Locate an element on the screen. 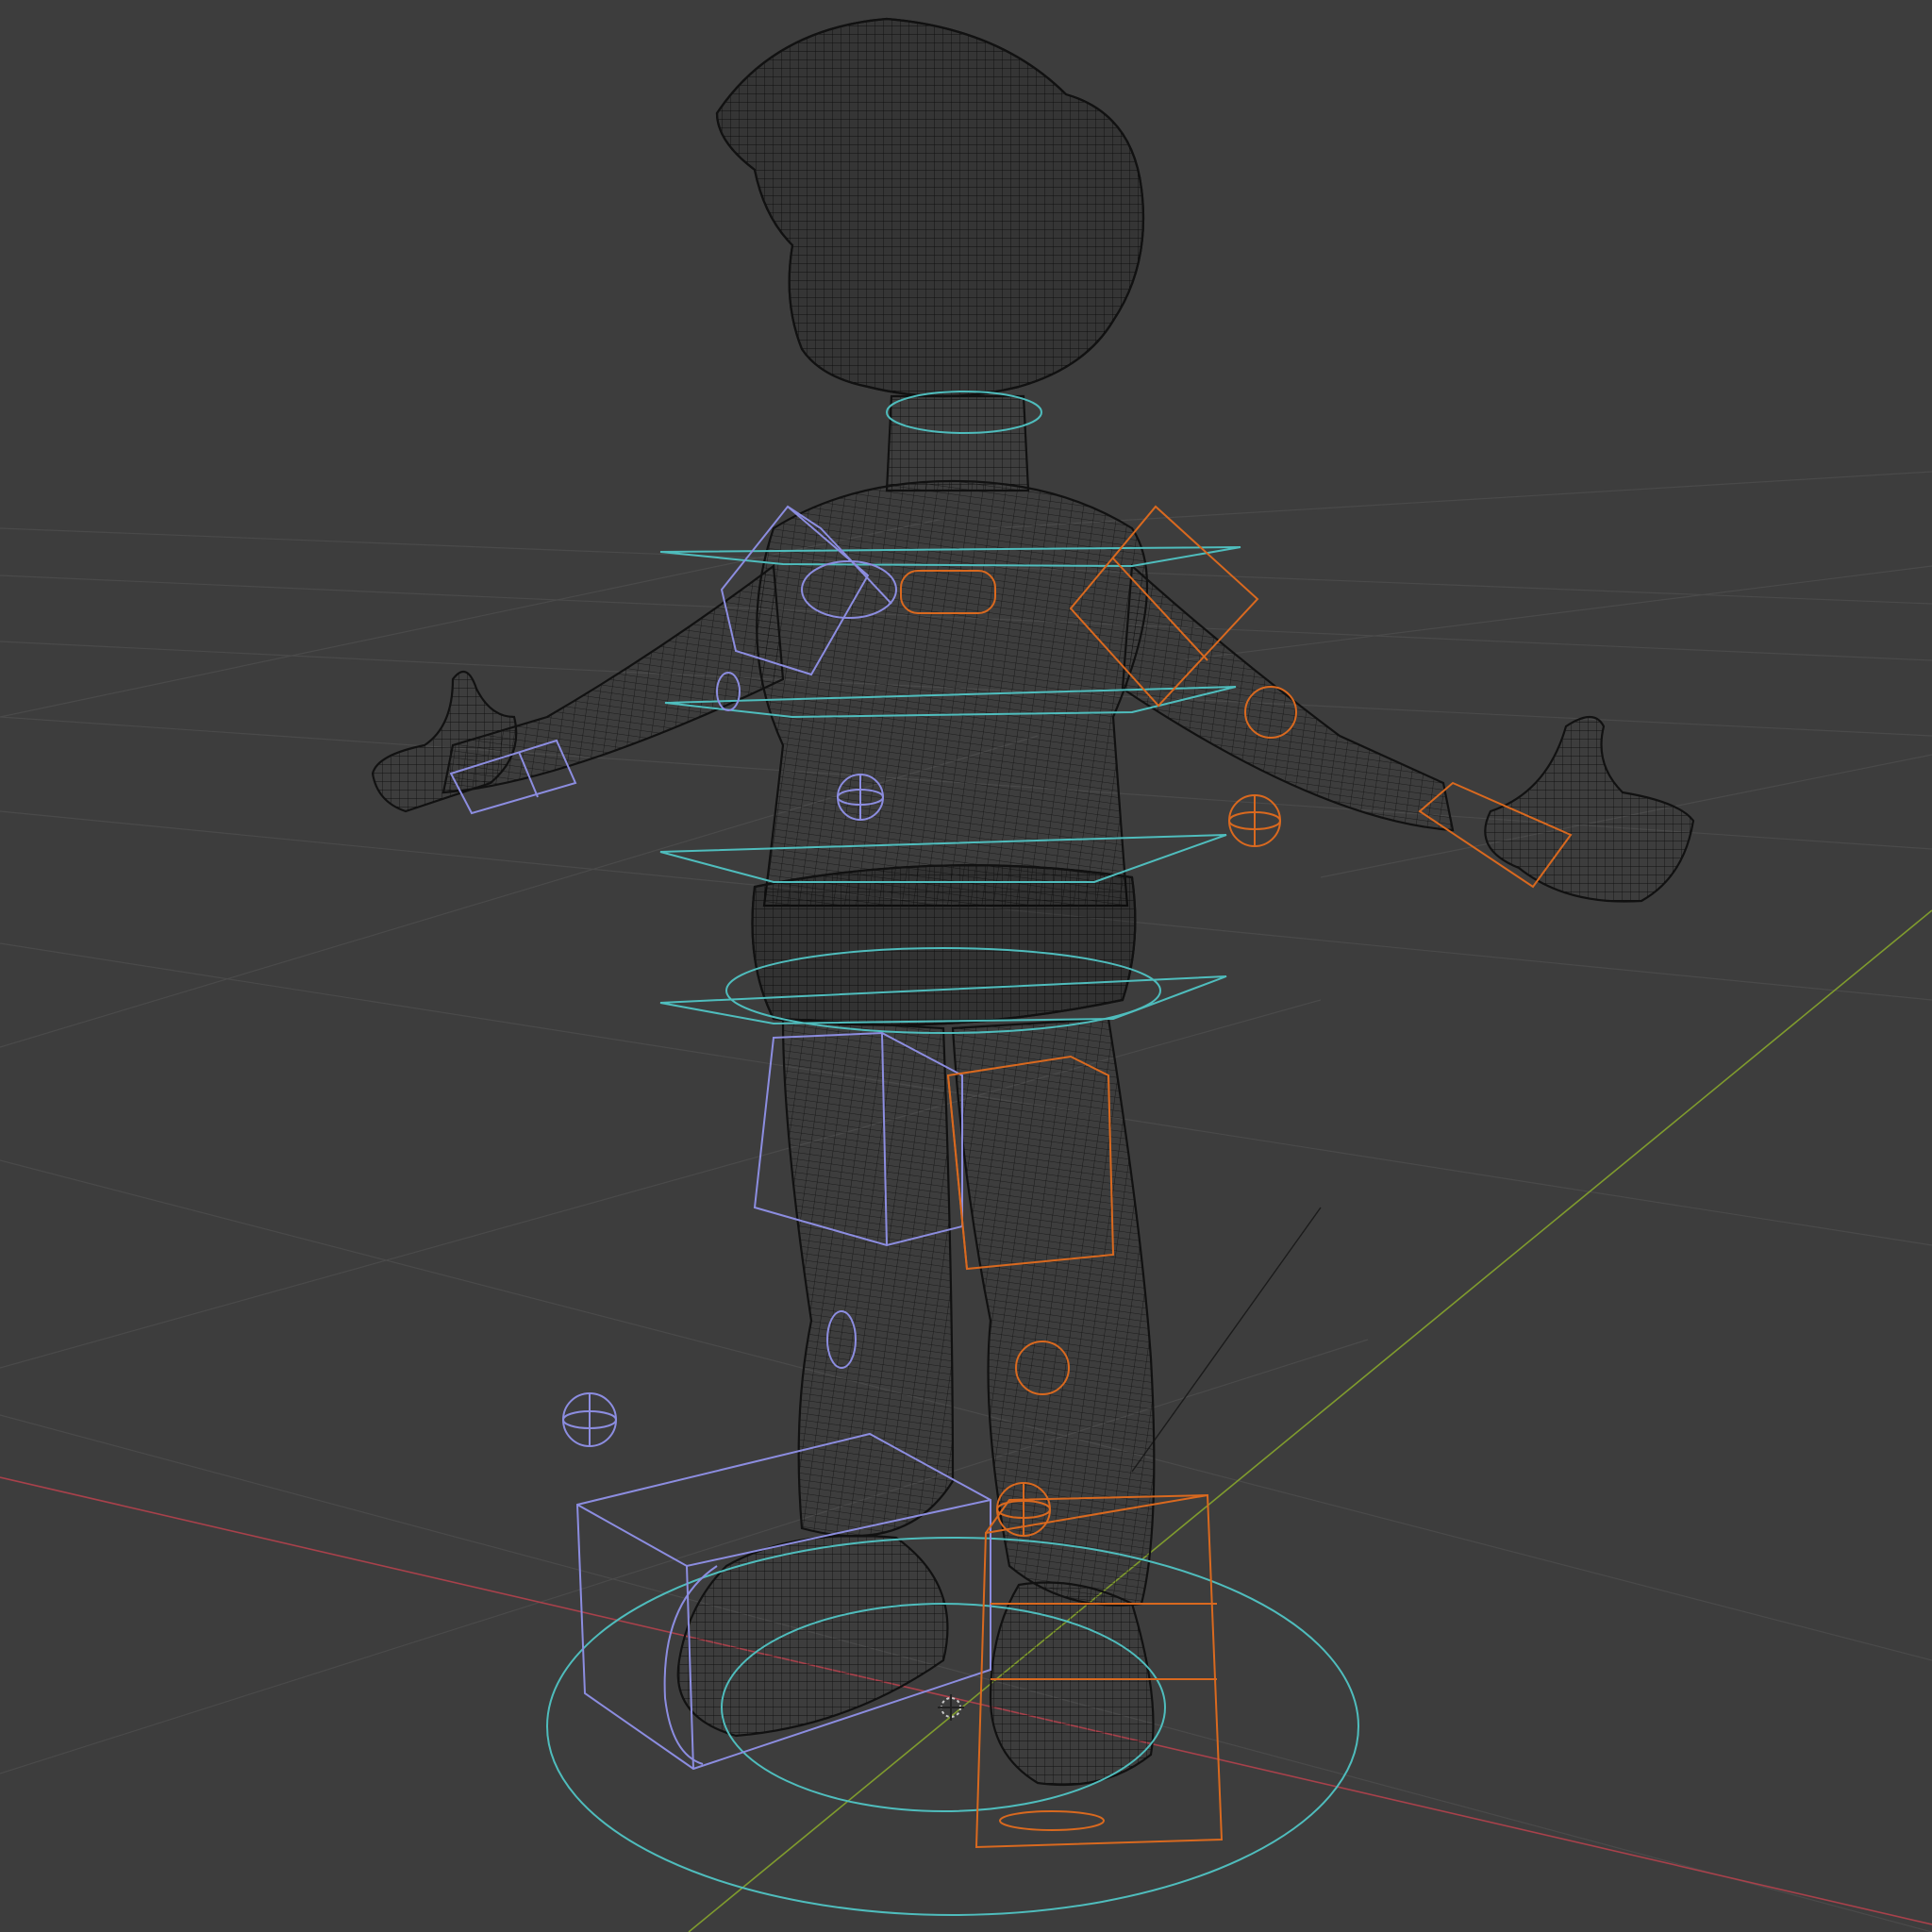  view-line is located at coordinates (1226, 1340).